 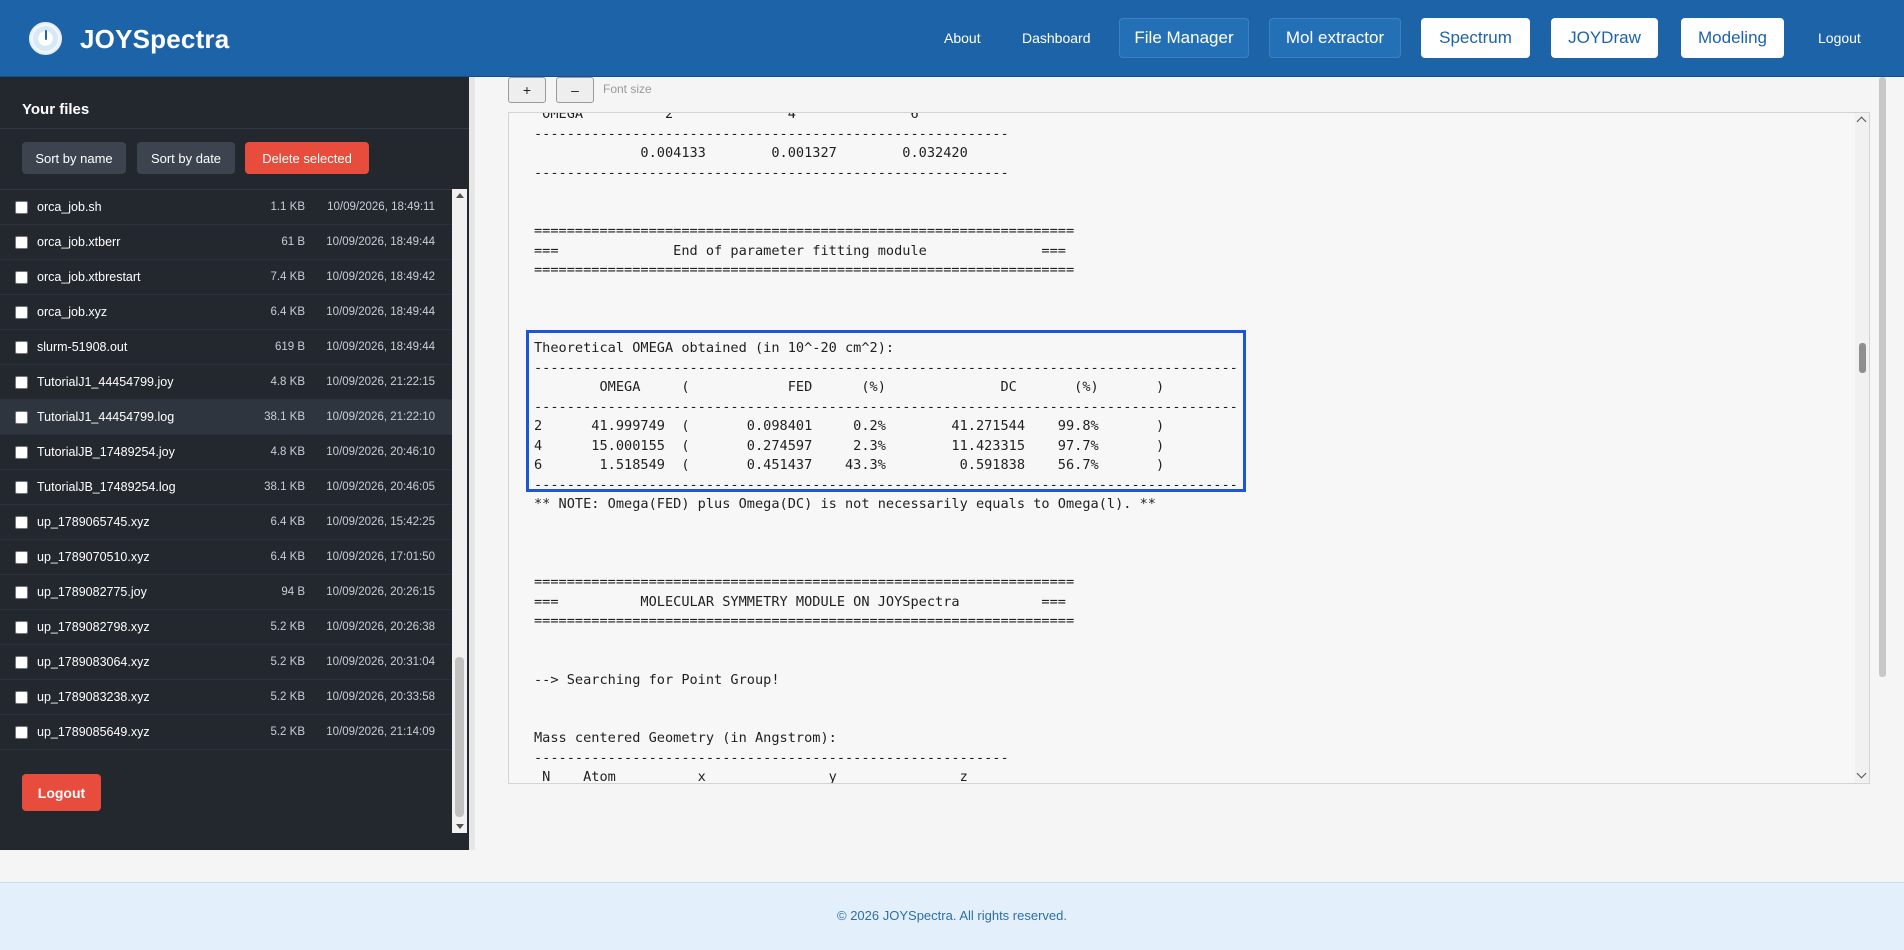 What do you see at coordinates (74, 158) in the screenshot?
I see `sort-by-name-button: Sort by name` at bounding box center [74, 158].